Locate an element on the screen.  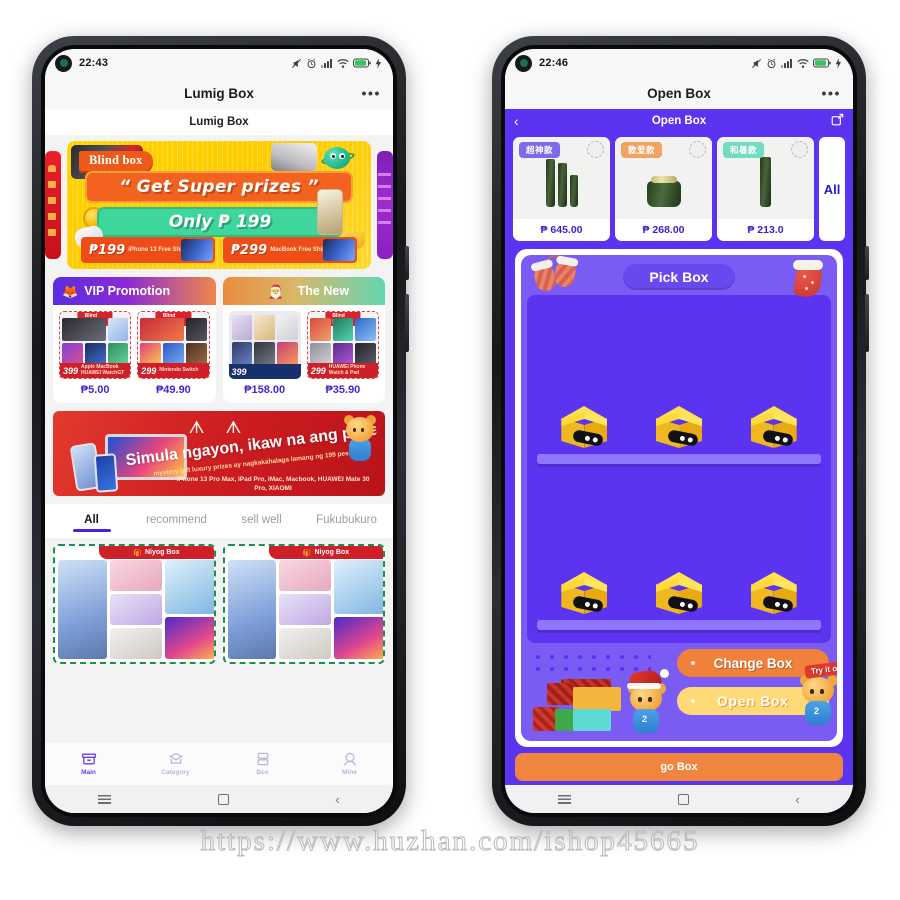
signal-icon is located at coordinates (326, 63).